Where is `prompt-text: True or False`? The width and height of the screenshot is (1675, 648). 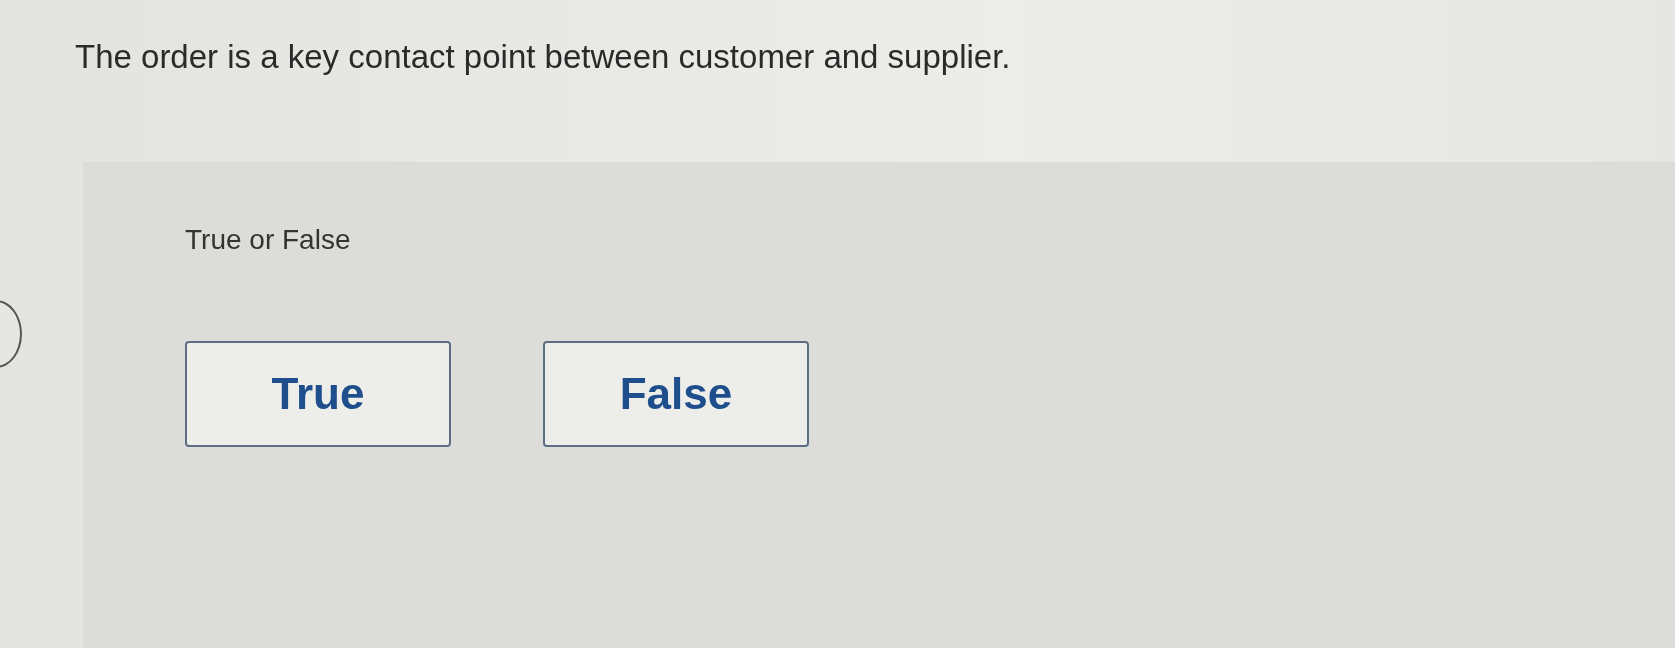
prompt-text: True or False is located at coordinates (268, 240).